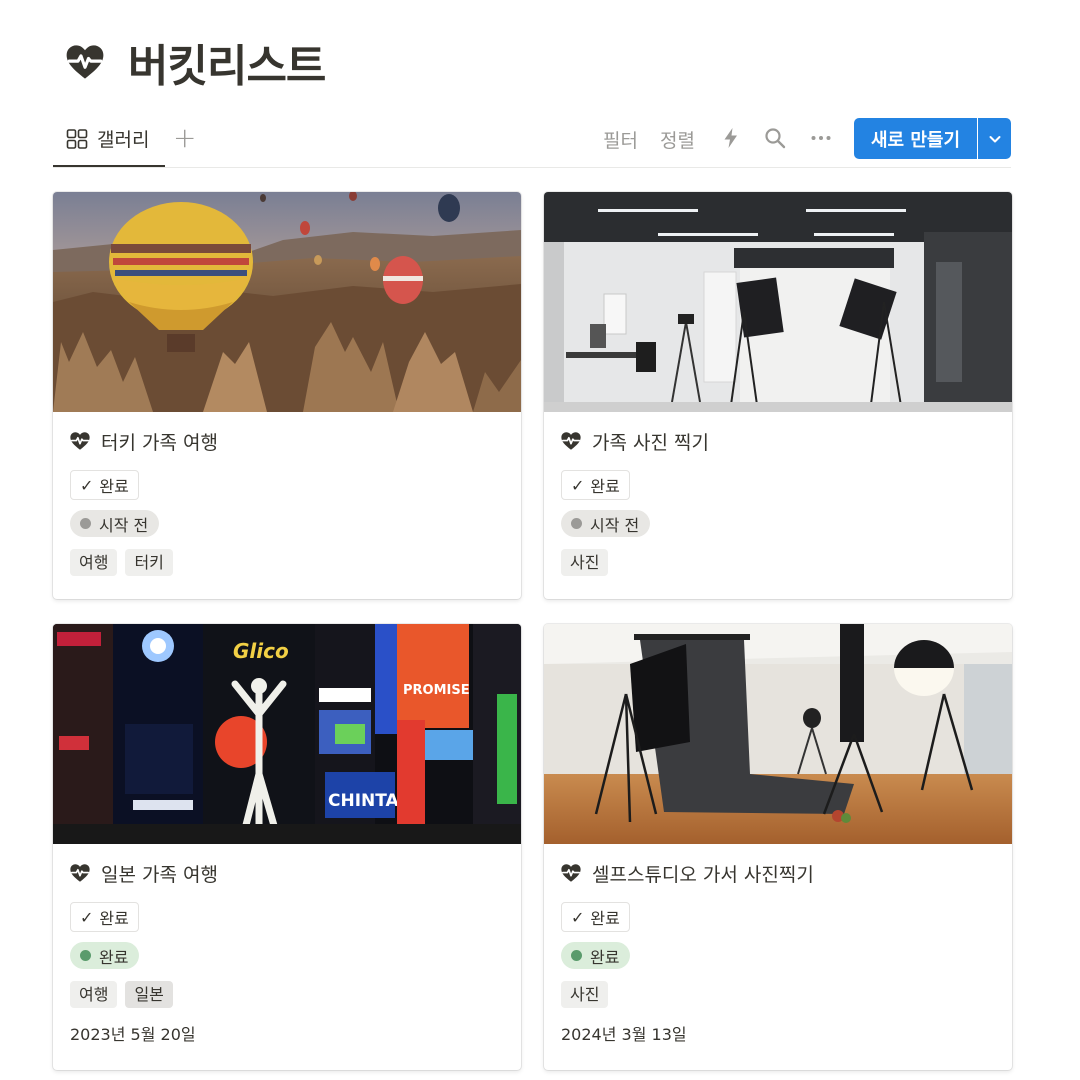  I want to click on tag-list: 여행 터키, so click(125, 562).